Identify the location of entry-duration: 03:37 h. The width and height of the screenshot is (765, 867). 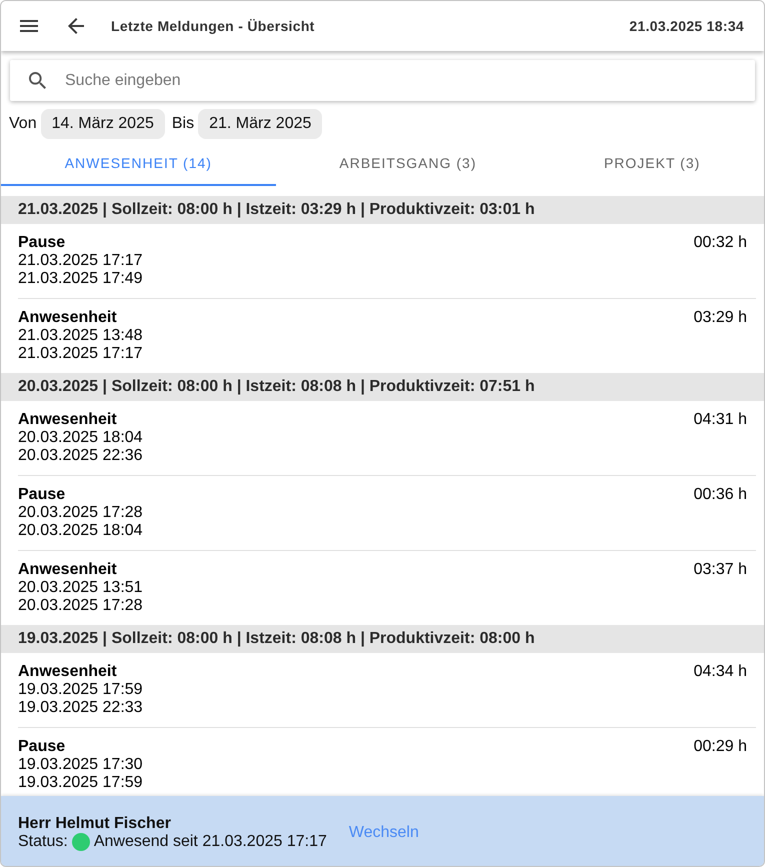
(720, 570).